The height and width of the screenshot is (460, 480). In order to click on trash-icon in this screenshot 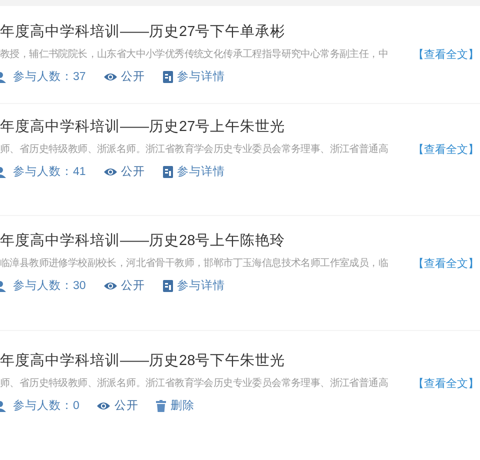, I will do `click(161, 406)`.